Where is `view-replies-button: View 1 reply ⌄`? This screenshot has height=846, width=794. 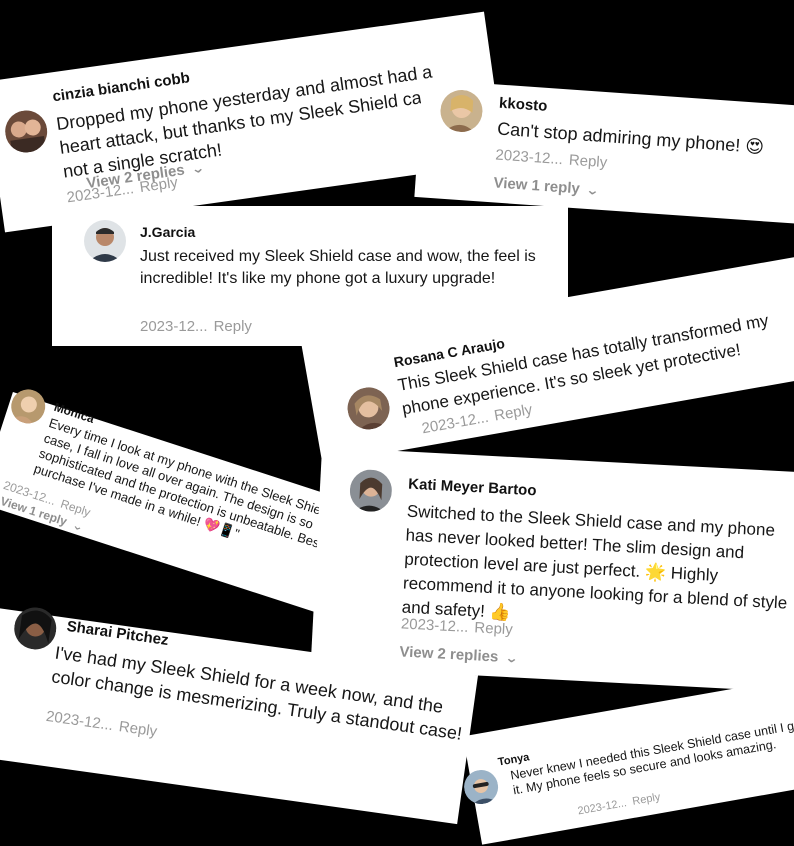
view-replies-button: View 1 reply ⌄ is located at coordinates (546, 186).